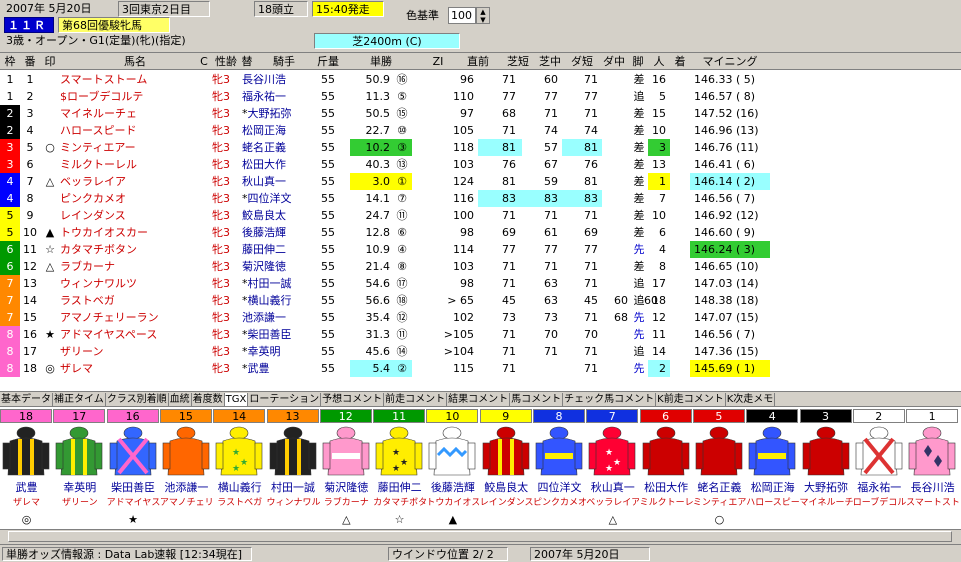  Describe the element at coordinates (480, 368) in the screenshot. I see `table-row: 8 18 ◎ ザレマ 牝3 *武豊 55 5.4 ② 115 71 71 先 2 145.69 ( 1)` at that location.